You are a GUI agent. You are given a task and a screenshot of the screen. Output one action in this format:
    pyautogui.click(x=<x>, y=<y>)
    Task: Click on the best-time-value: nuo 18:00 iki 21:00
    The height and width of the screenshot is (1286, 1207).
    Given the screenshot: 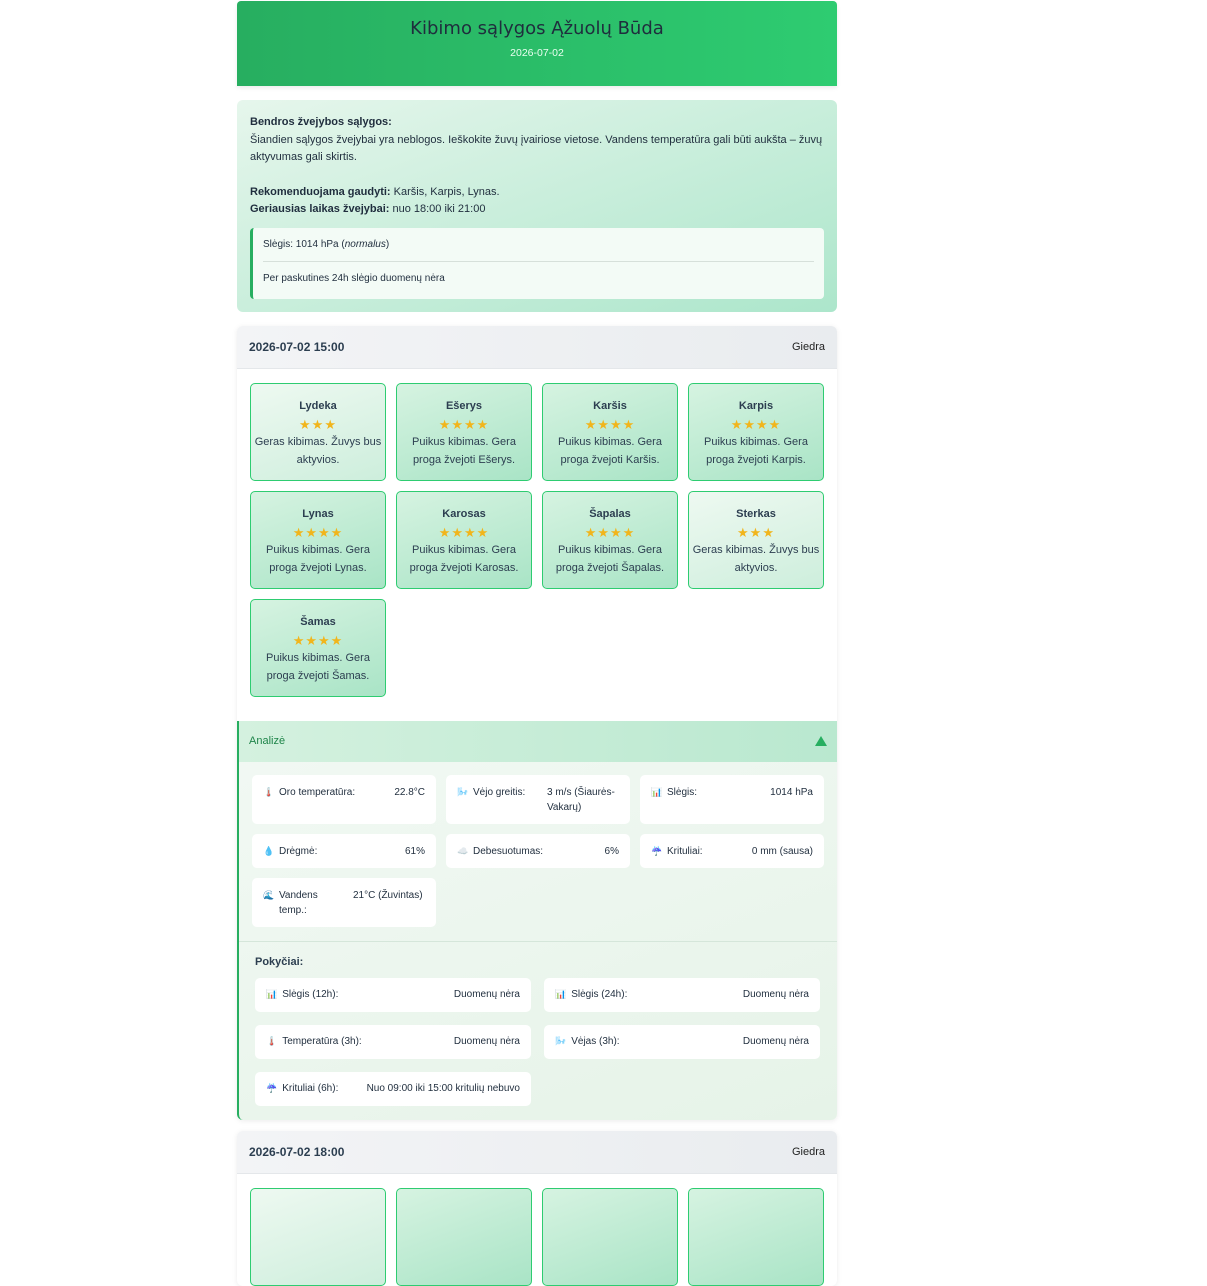 What is the action you would take?
    pyautogui.click(x=437, y=209)
    